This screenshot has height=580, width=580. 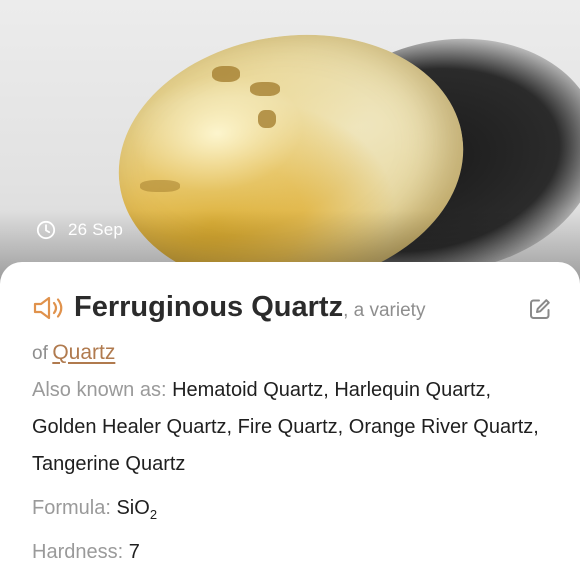 What do you see at coordinates (49, 315) in the screenshot?
I see `speaker-icon` at bounding box center [49, 315].